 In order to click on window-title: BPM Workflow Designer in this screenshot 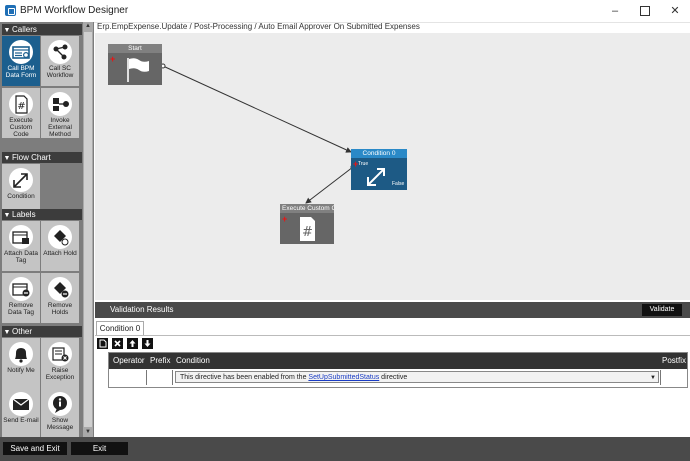, I will do `click(74, 10)`.